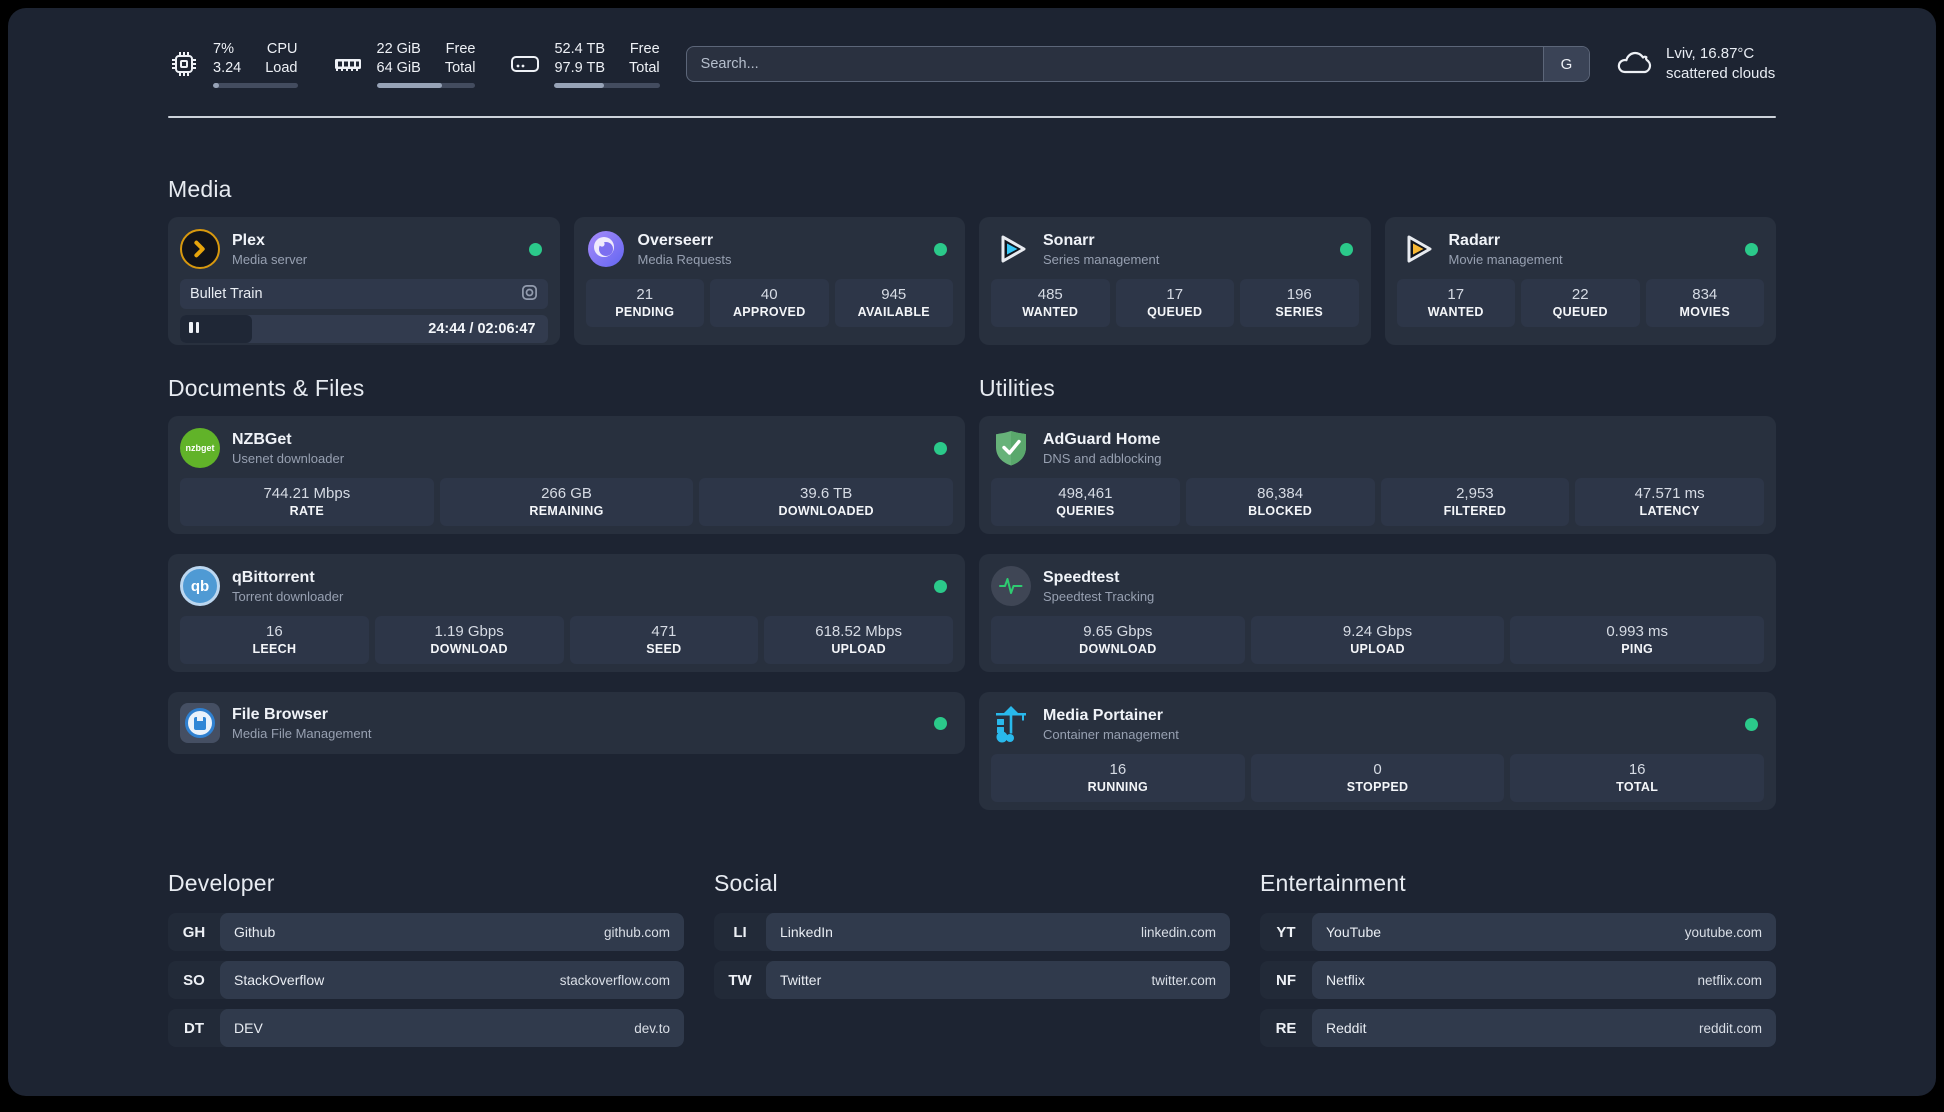  What do you see at coordinates (1101, 260) in the screenshot?
I see `app-description: Series management` at bounding box center [1101, 260].